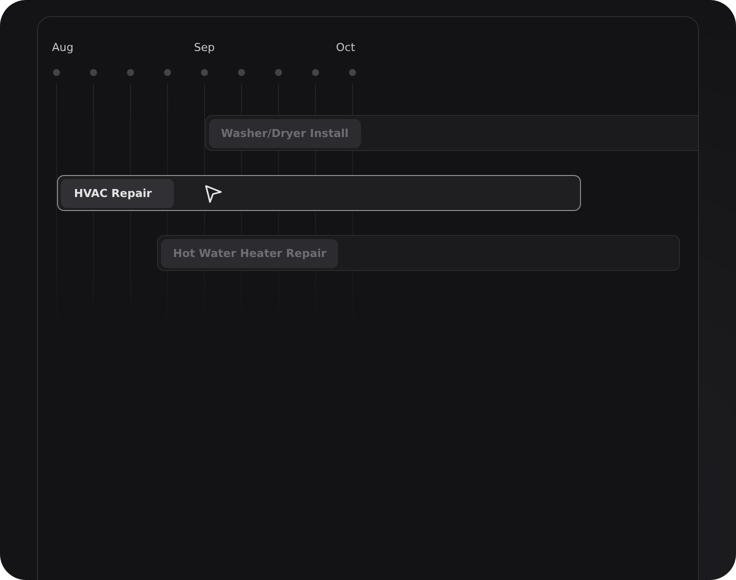 The image size is (736, 580). What do you see at coordinates (205, 48) in the screenshot?
I see `month-label: Sep` at bounding box center [205, 48].